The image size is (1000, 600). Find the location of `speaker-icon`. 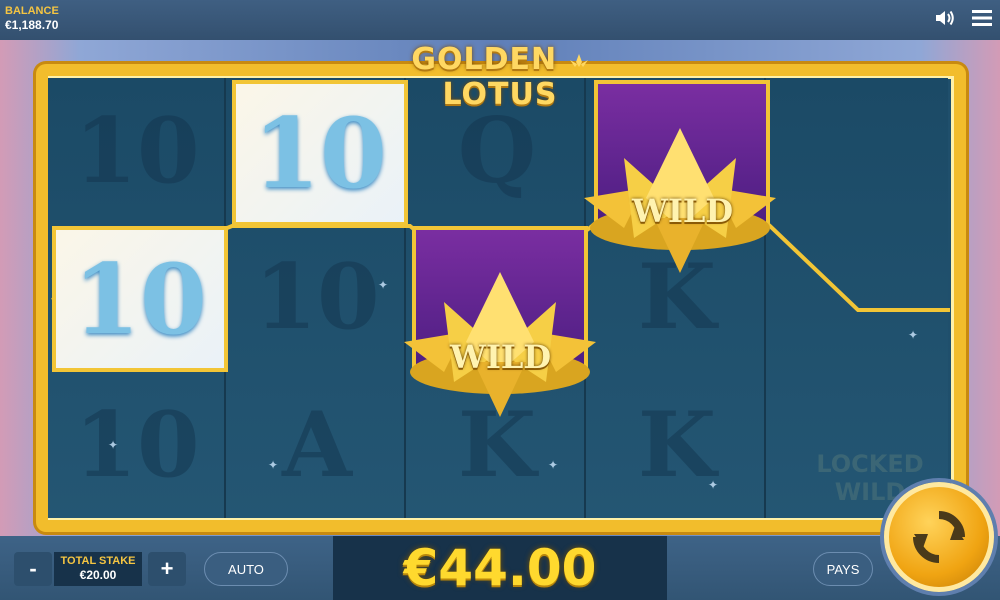

speaker-icon is located at coordinates (945, 18).